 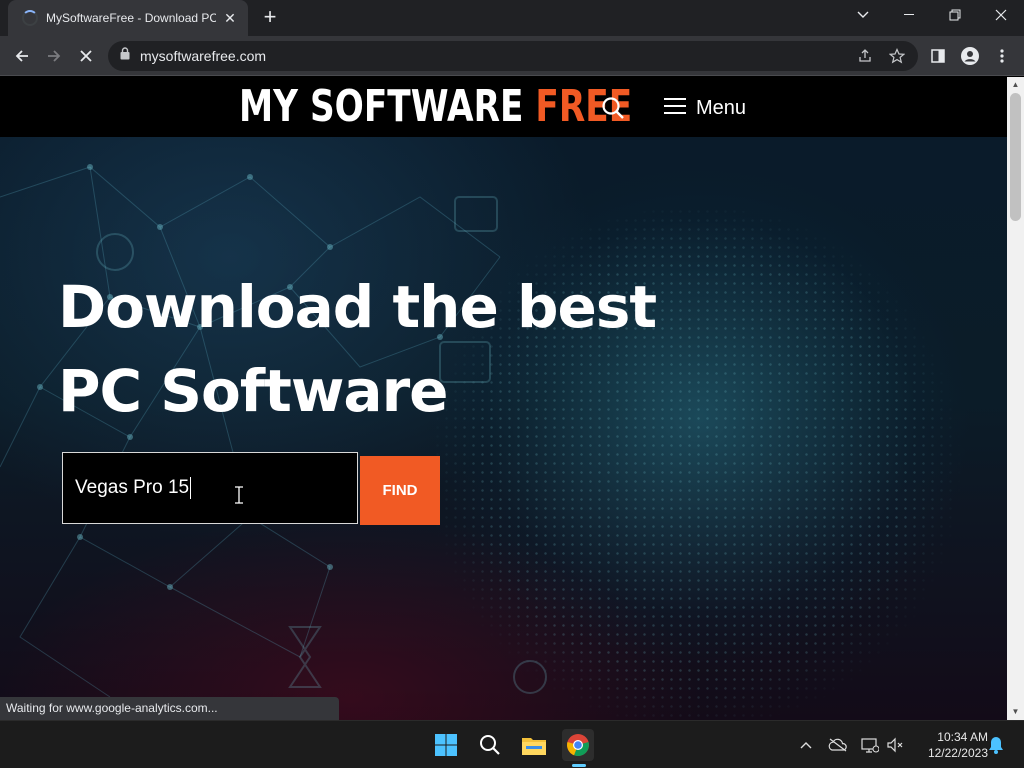 What do you see at coordinates (534, 745) in the screenshot?
I see `file-explorer-icon` at bounding box center [534, 745].